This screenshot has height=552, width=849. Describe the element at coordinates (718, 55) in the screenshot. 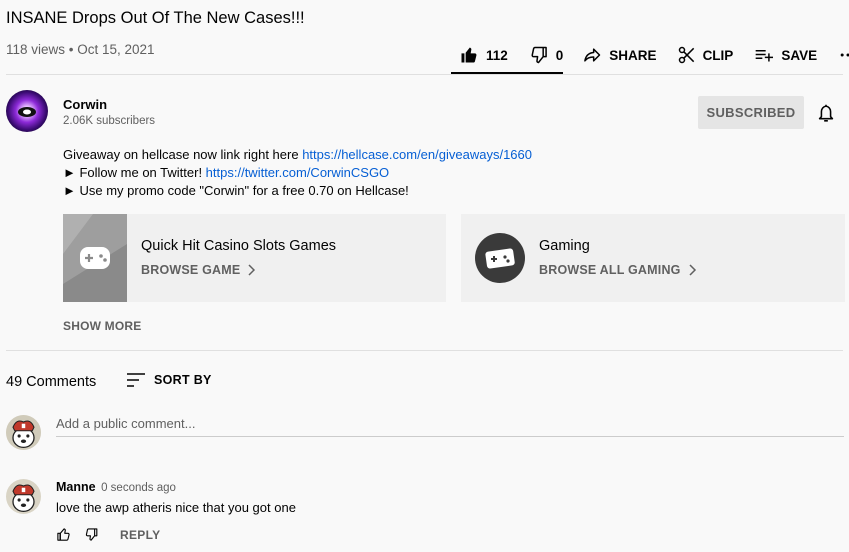

I see `clip-label: CLIP` at that location.